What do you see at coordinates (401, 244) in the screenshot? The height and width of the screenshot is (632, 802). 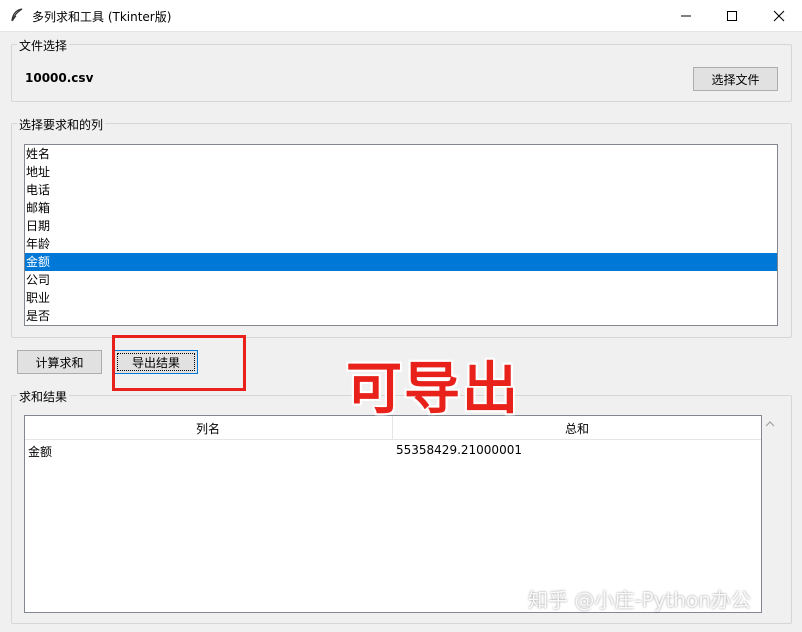 I see `list-item: 年龄` at bounding box center [401, 244].